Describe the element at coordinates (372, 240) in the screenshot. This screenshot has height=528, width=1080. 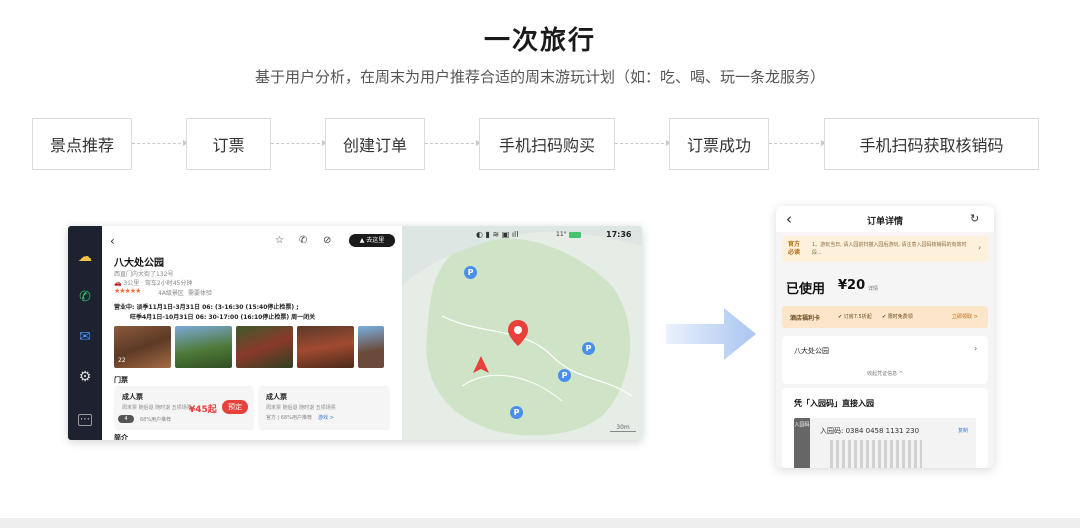
I see `go-here-button: ▲ 去这里` at that location.